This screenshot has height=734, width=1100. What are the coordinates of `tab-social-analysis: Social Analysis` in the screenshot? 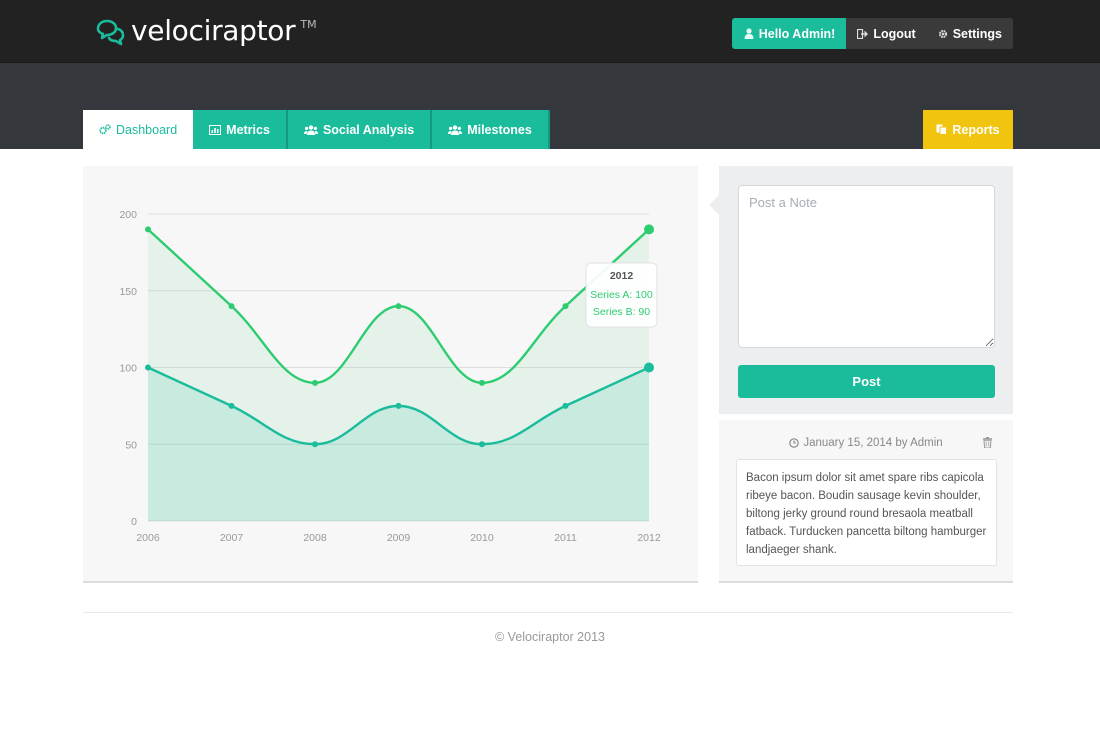 It's located at (360, 129).